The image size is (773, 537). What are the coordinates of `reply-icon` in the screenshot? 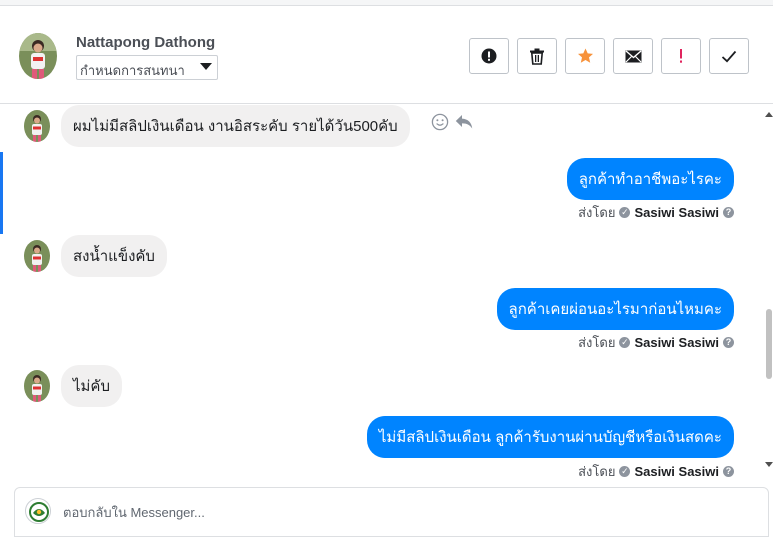 It's located at (464, 122).